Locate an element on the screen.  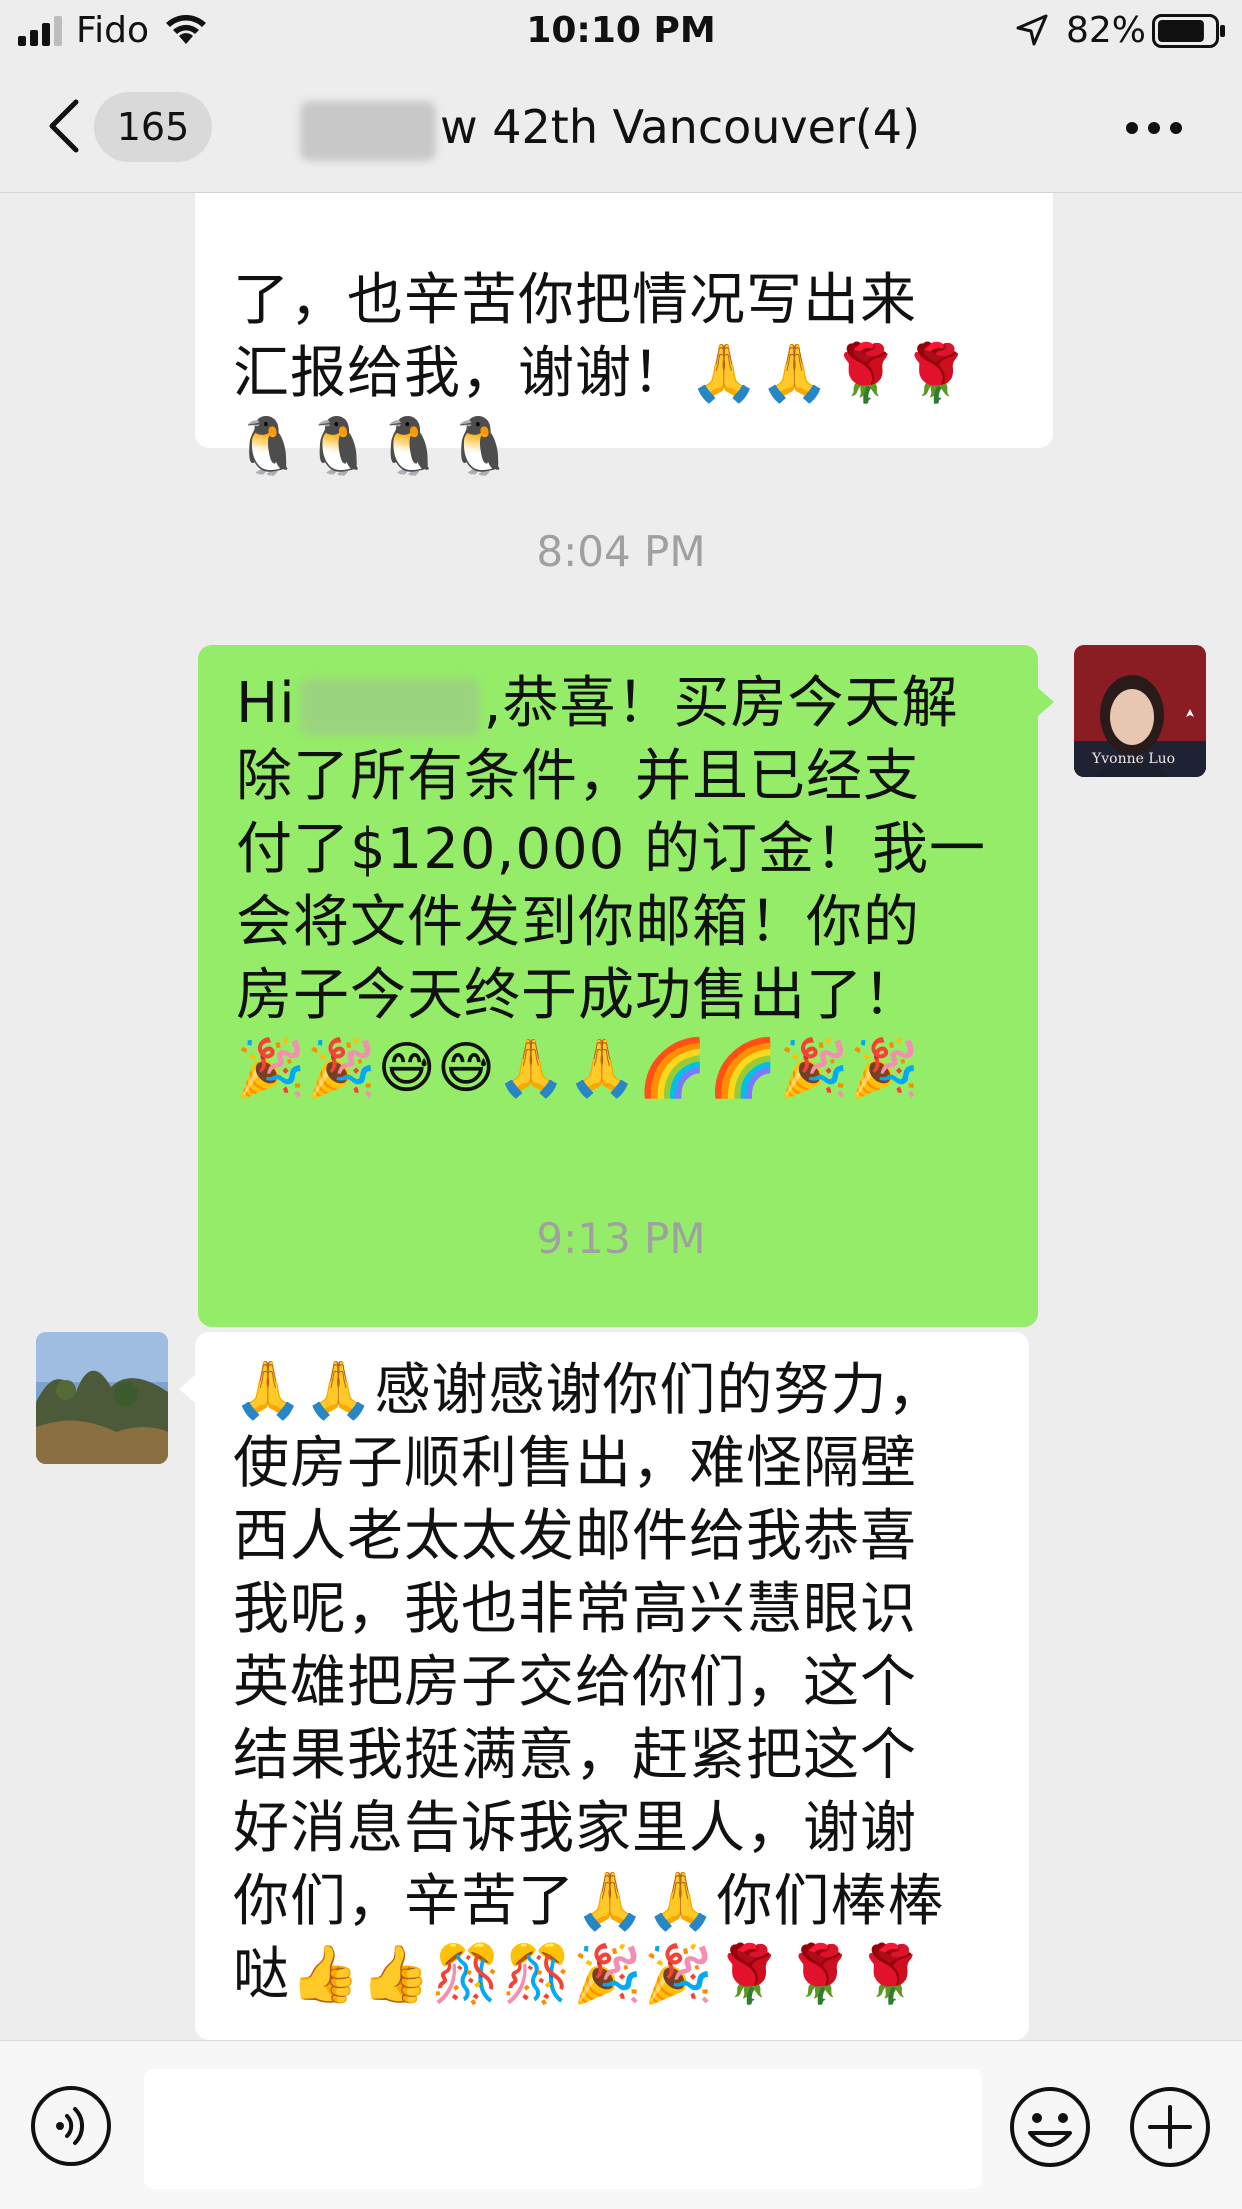
message-line: Hi ,恭喜！买房今天解 is located at coordinates (618, 703).